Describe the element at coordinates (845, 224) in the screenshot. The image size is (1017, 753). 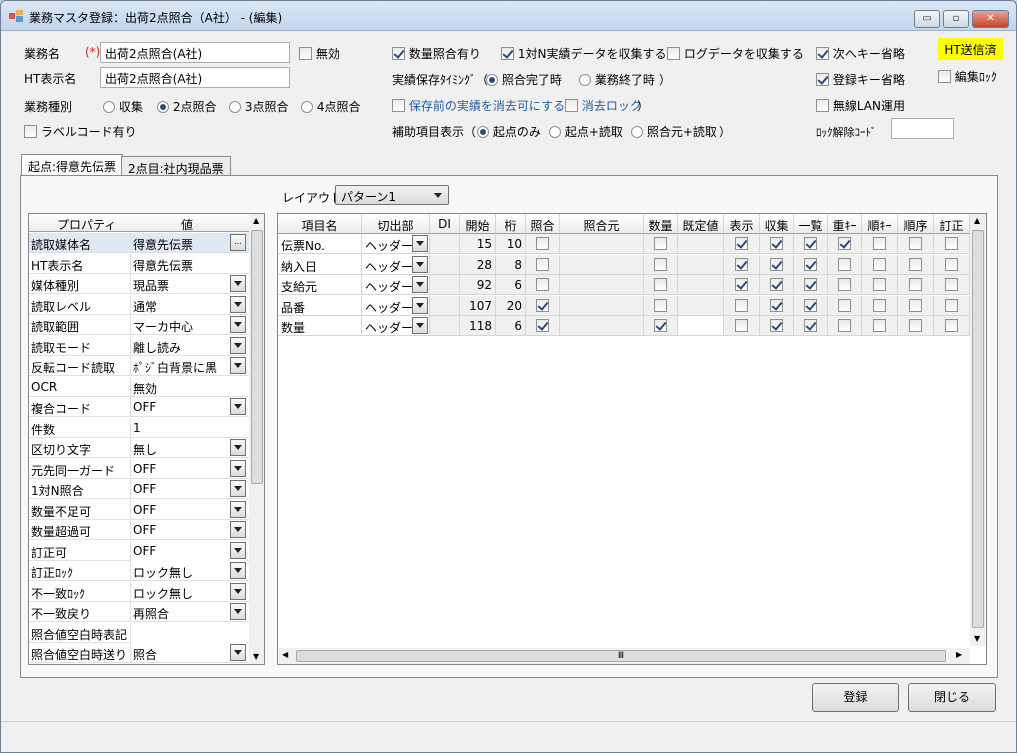
I see `column-header: 重ｷｰ` at that location.